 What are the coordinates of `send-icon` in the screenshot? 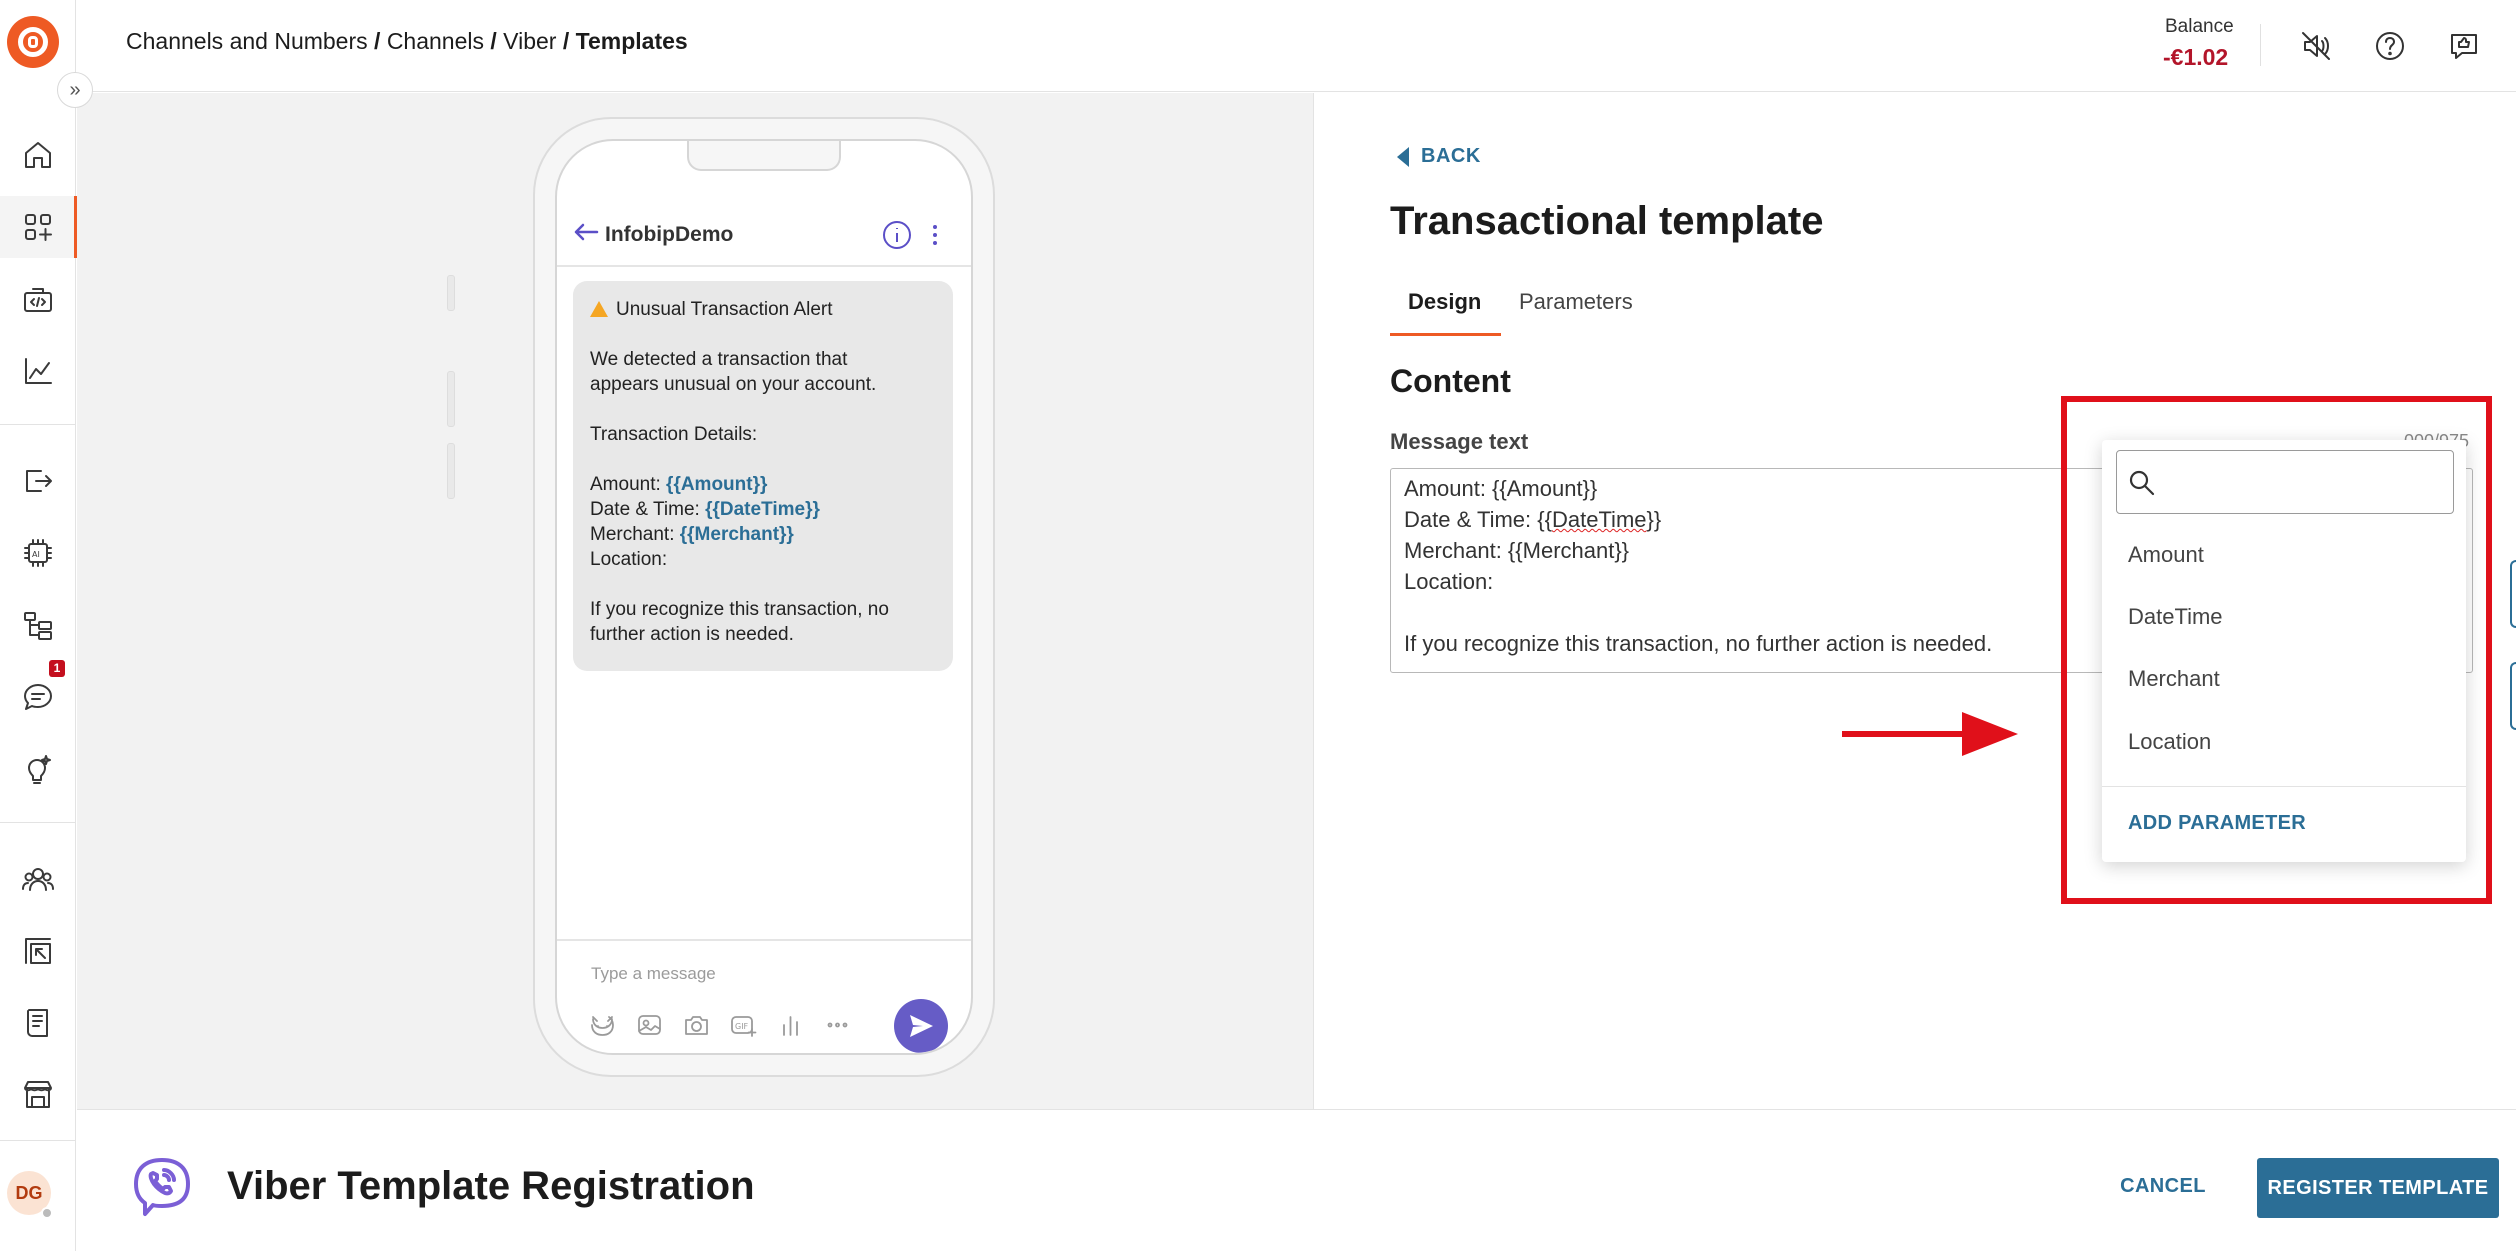 It's located at (921, 1026).